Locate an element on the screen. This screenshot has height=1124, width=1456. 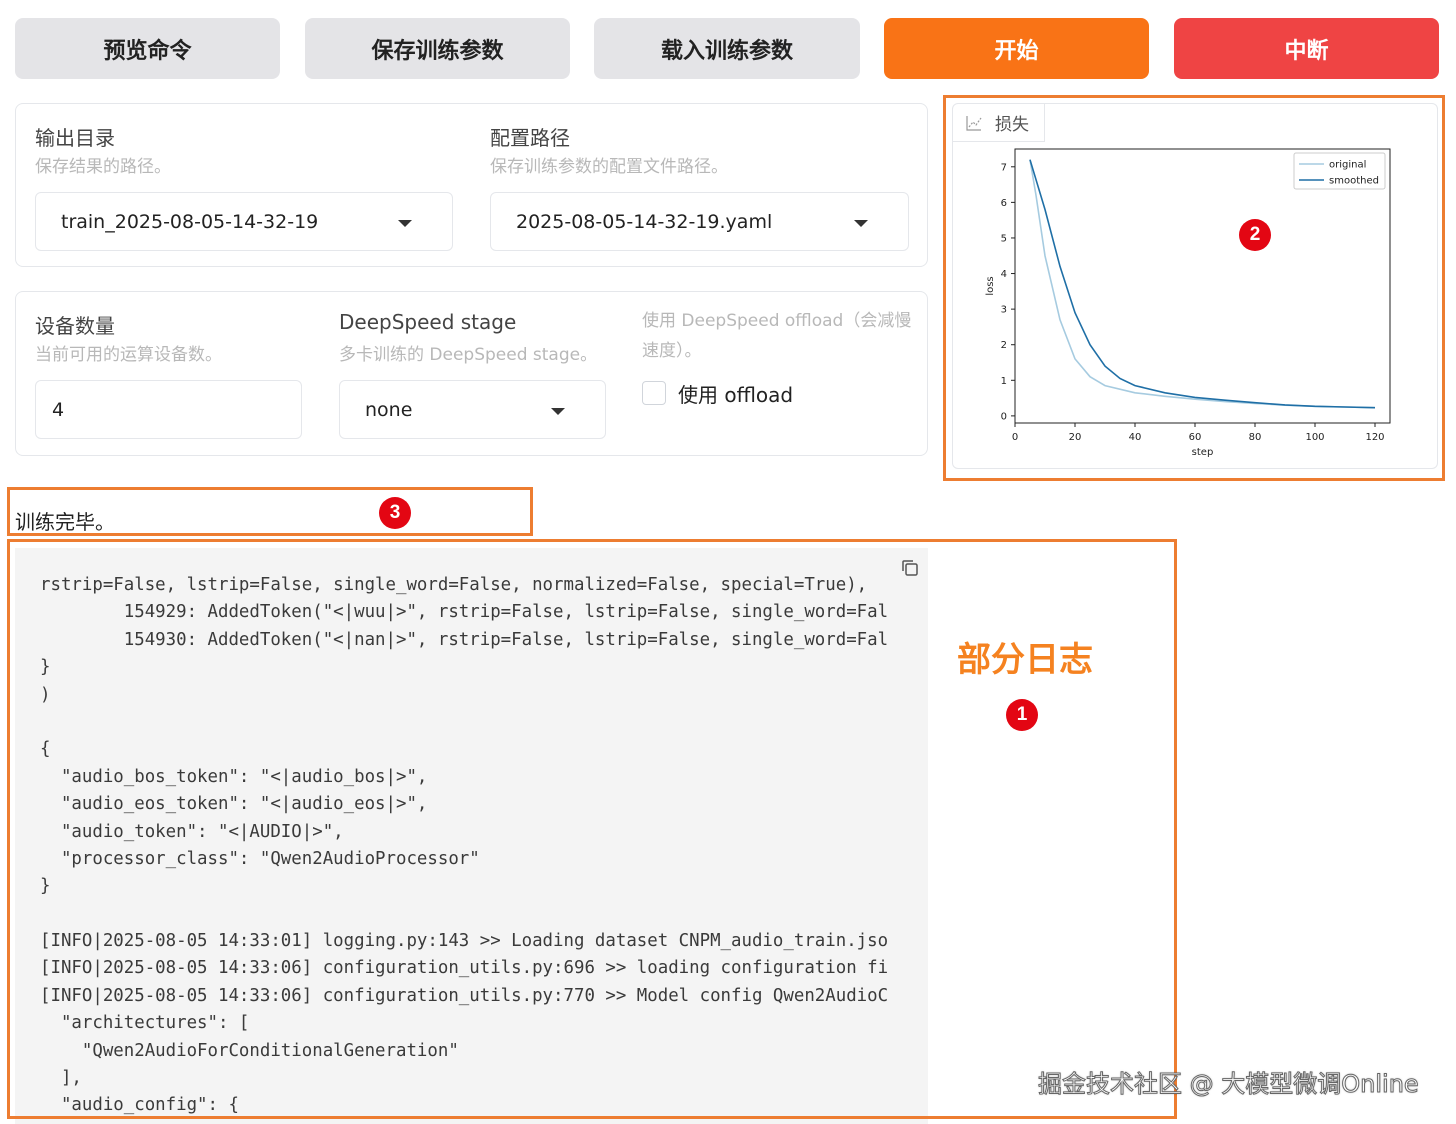
annotation-badge-2: 2 is located at coordinates (1255, 235).